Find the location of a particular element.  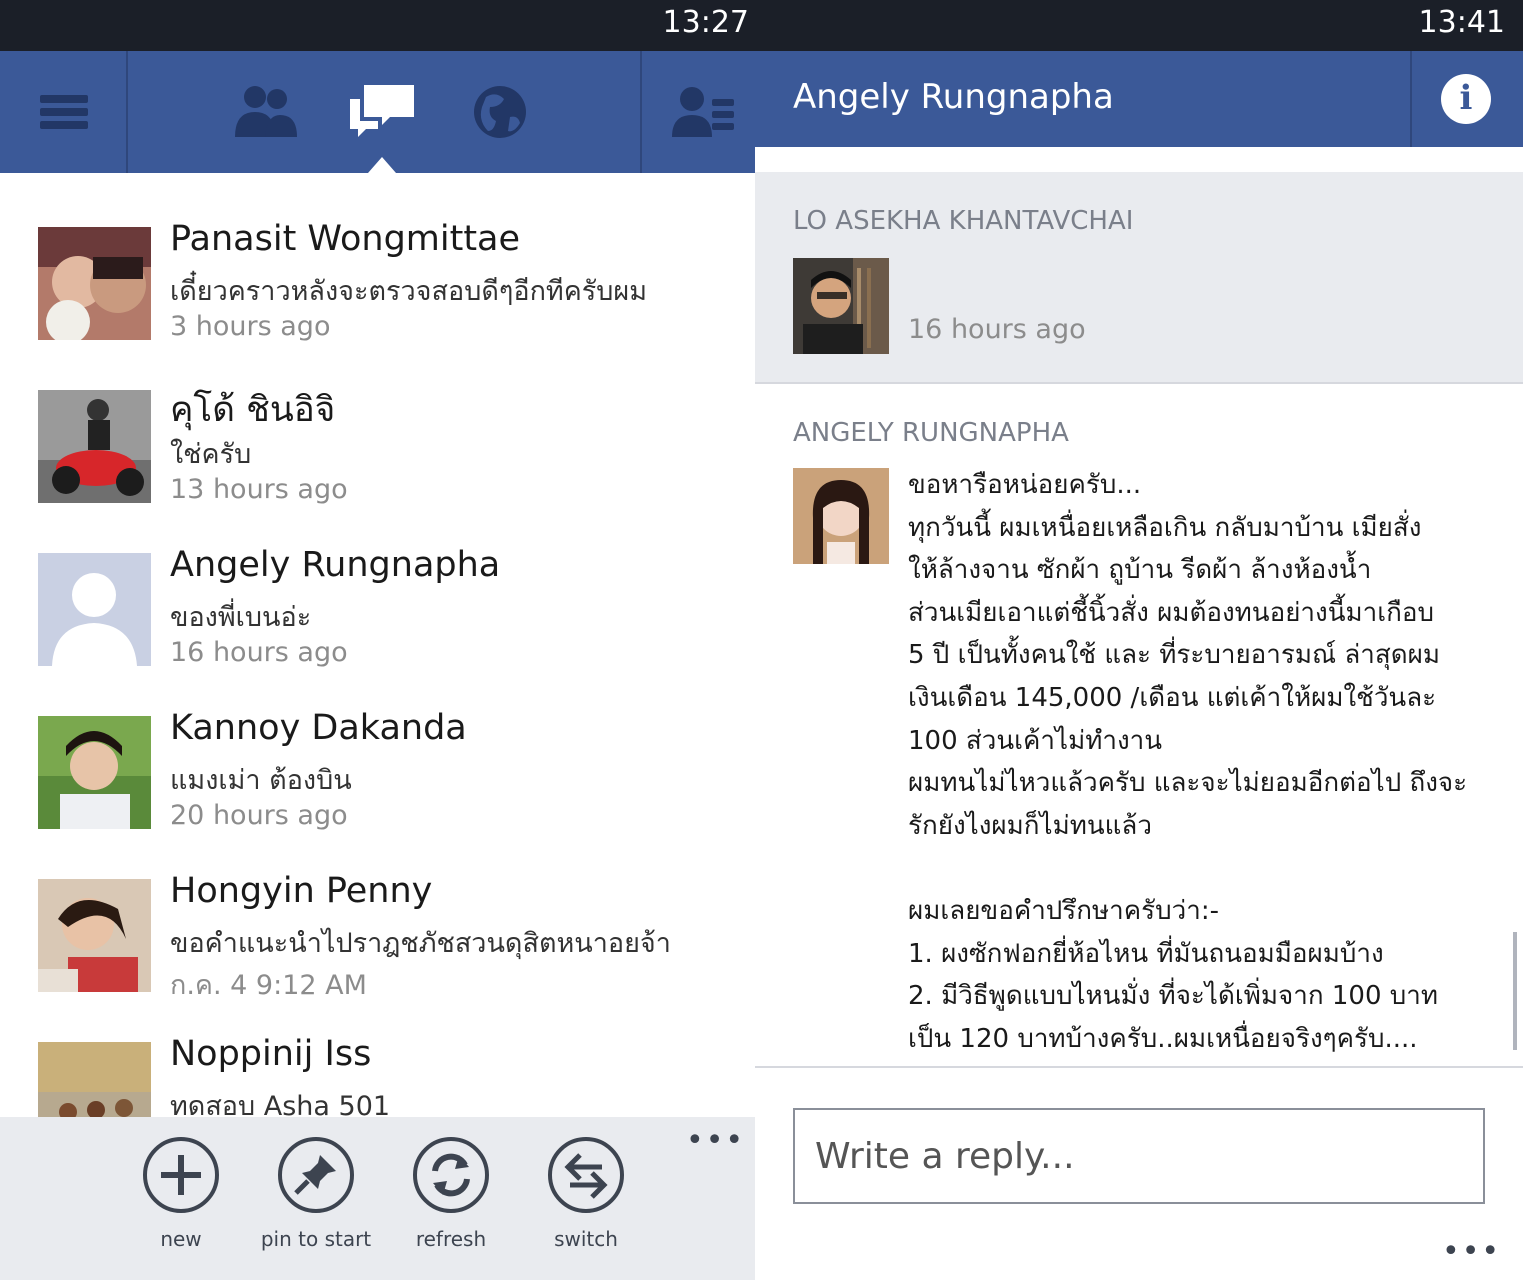

thread-scrollbar is located at coordinates (1515, 991).